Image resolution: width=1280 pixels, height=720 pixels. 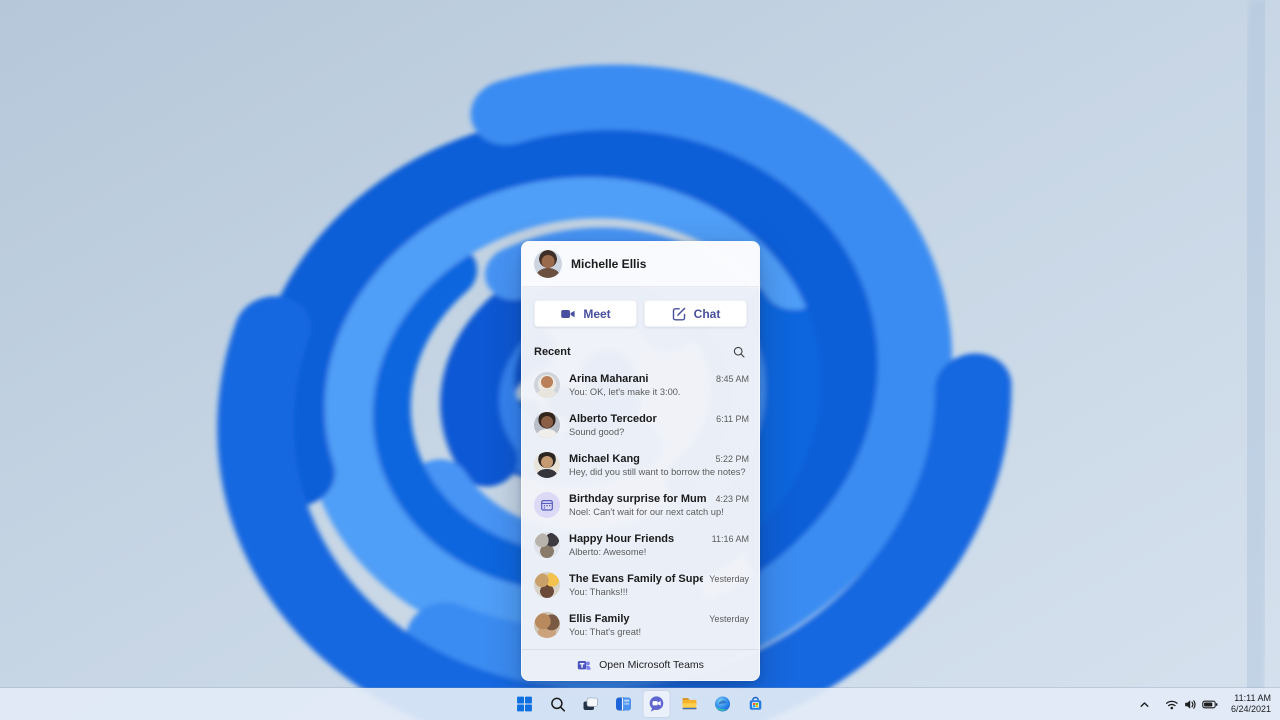 I want to click on hidden-icons-chevron-button, so click(x=1145, y=704).